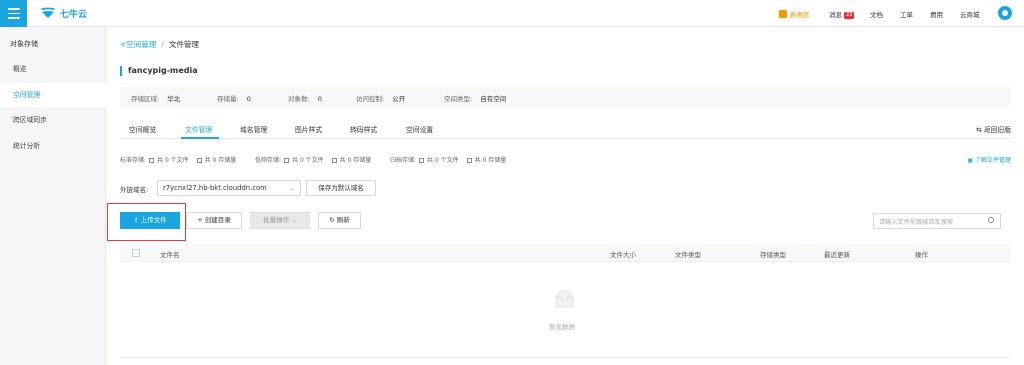  I want to click on domain-label: 外链域名:, so click(134, 190).